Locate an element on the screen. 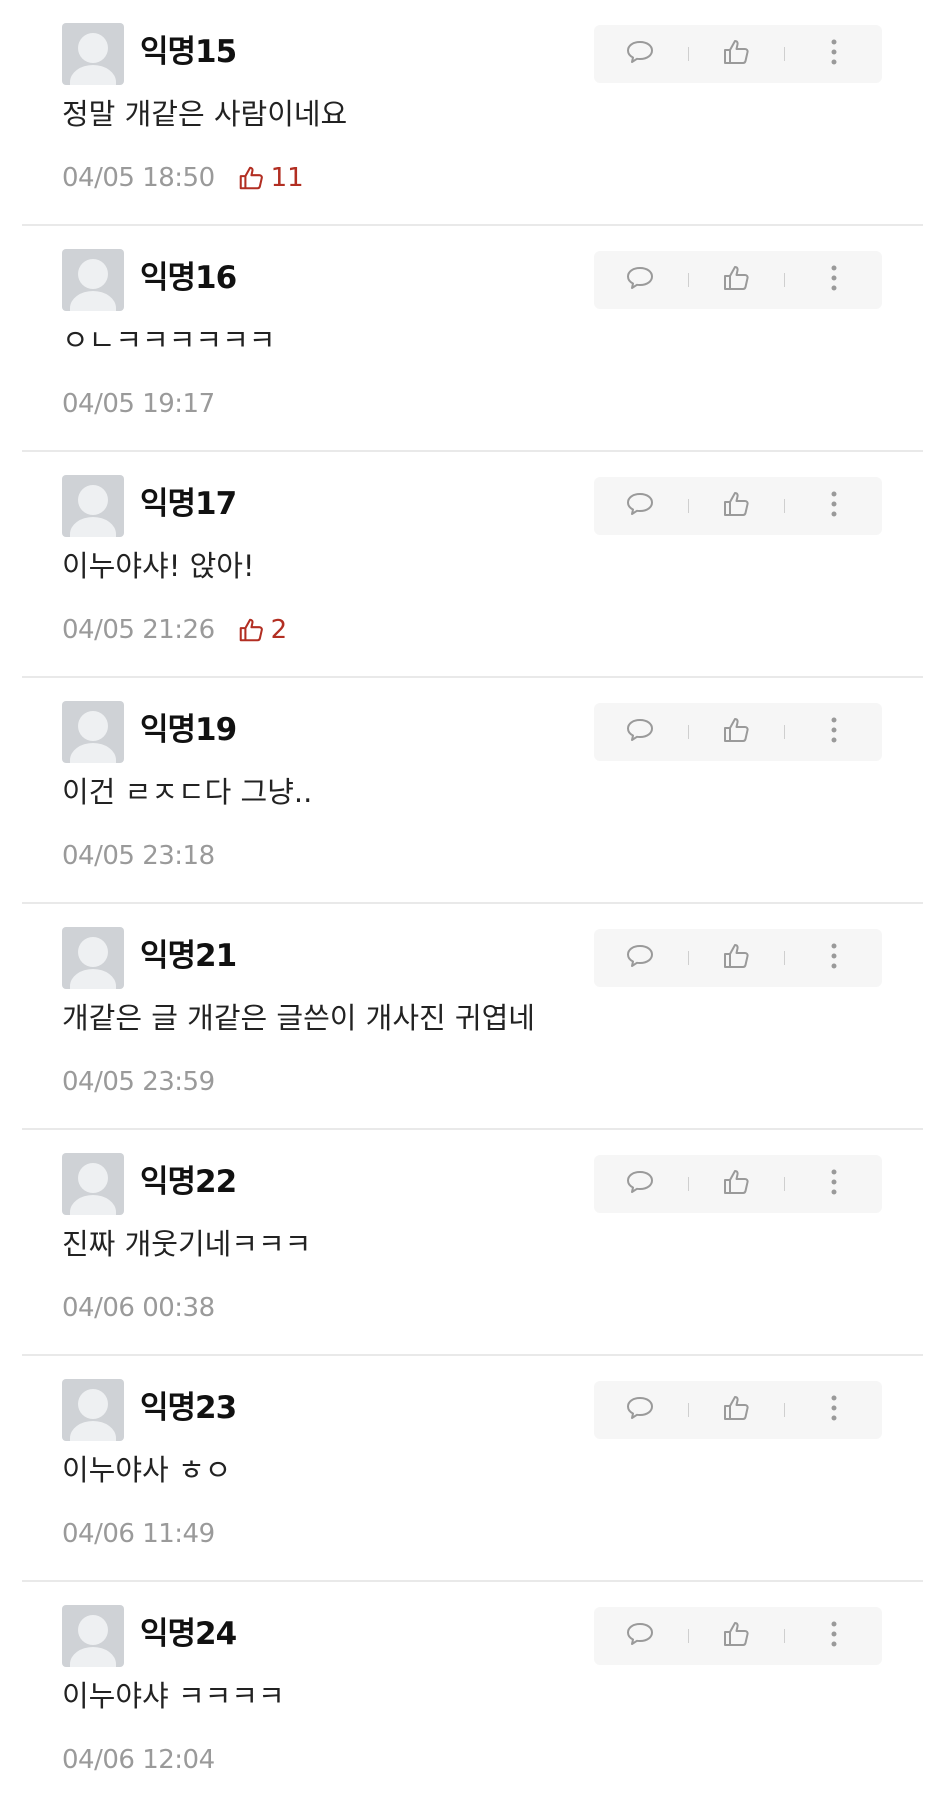 This screenshot has height=1808, width=945. comment-author: 익명17 is located at coordinates (188, 504).